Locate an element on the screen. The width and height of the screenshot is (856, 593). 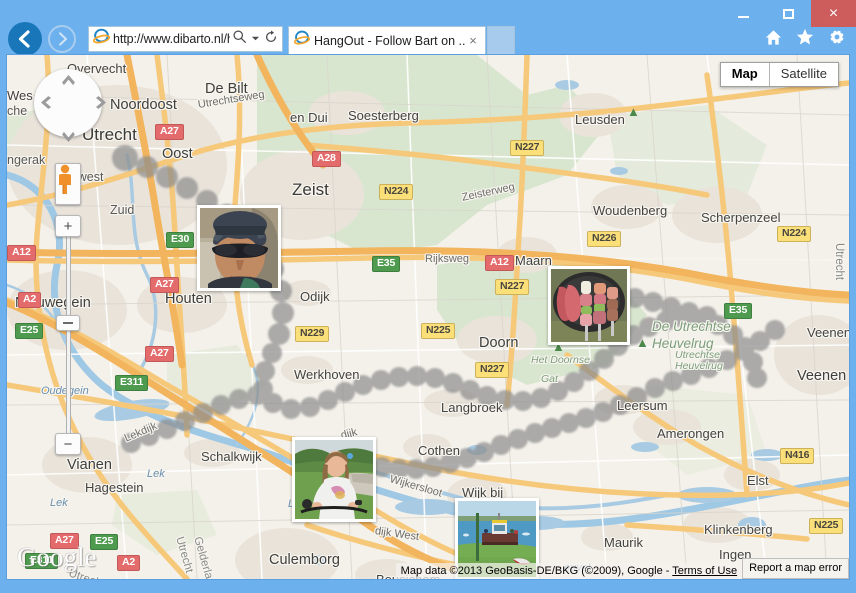
road-shield: E311 is located at coordinates (132, 383).